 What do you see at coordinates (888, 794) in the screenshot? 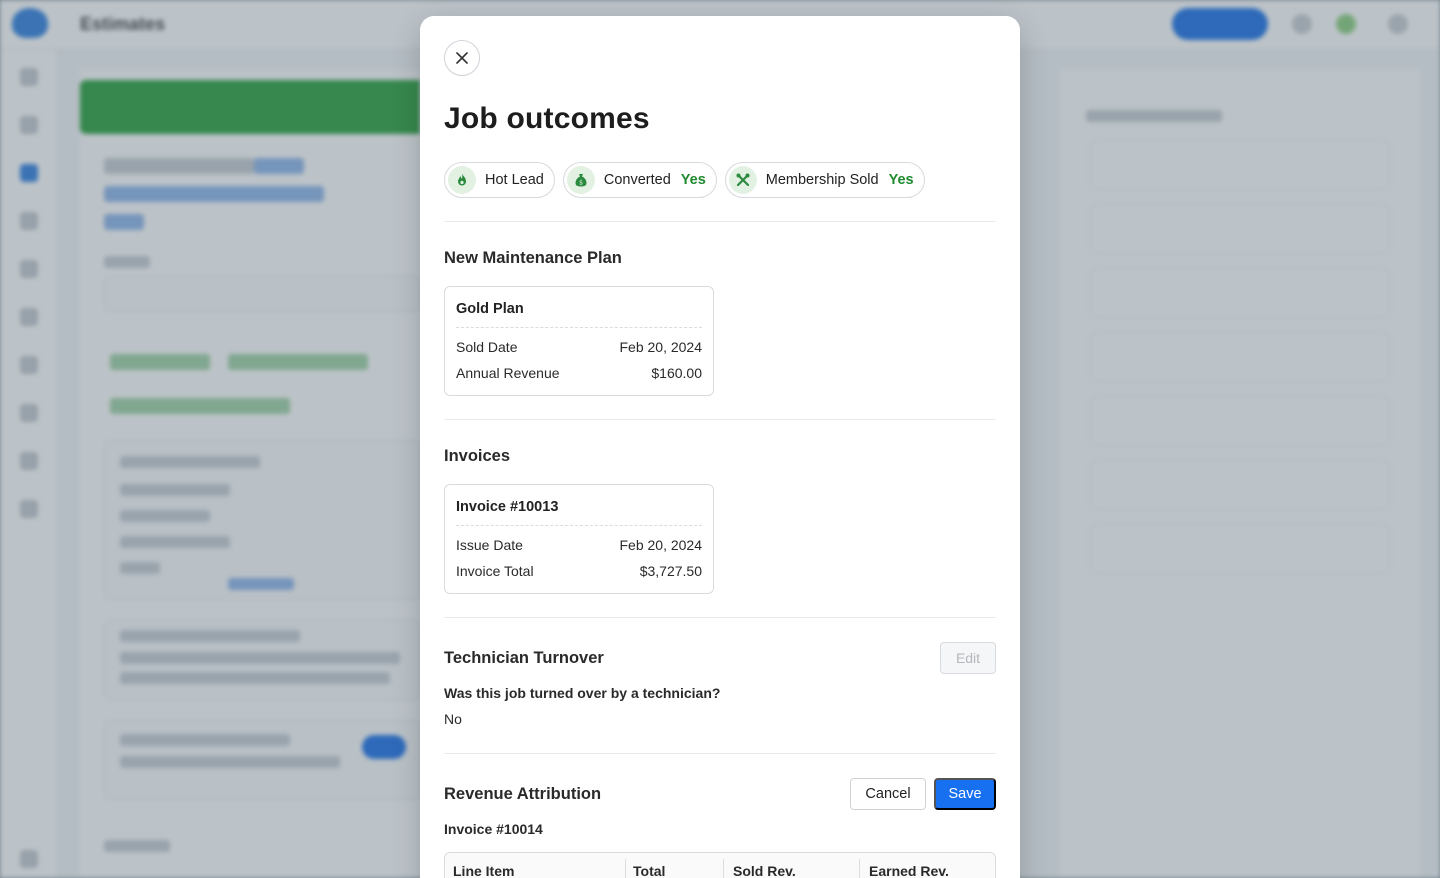
I see `cancel-button: Cancel` at bounding box center [888, 794].